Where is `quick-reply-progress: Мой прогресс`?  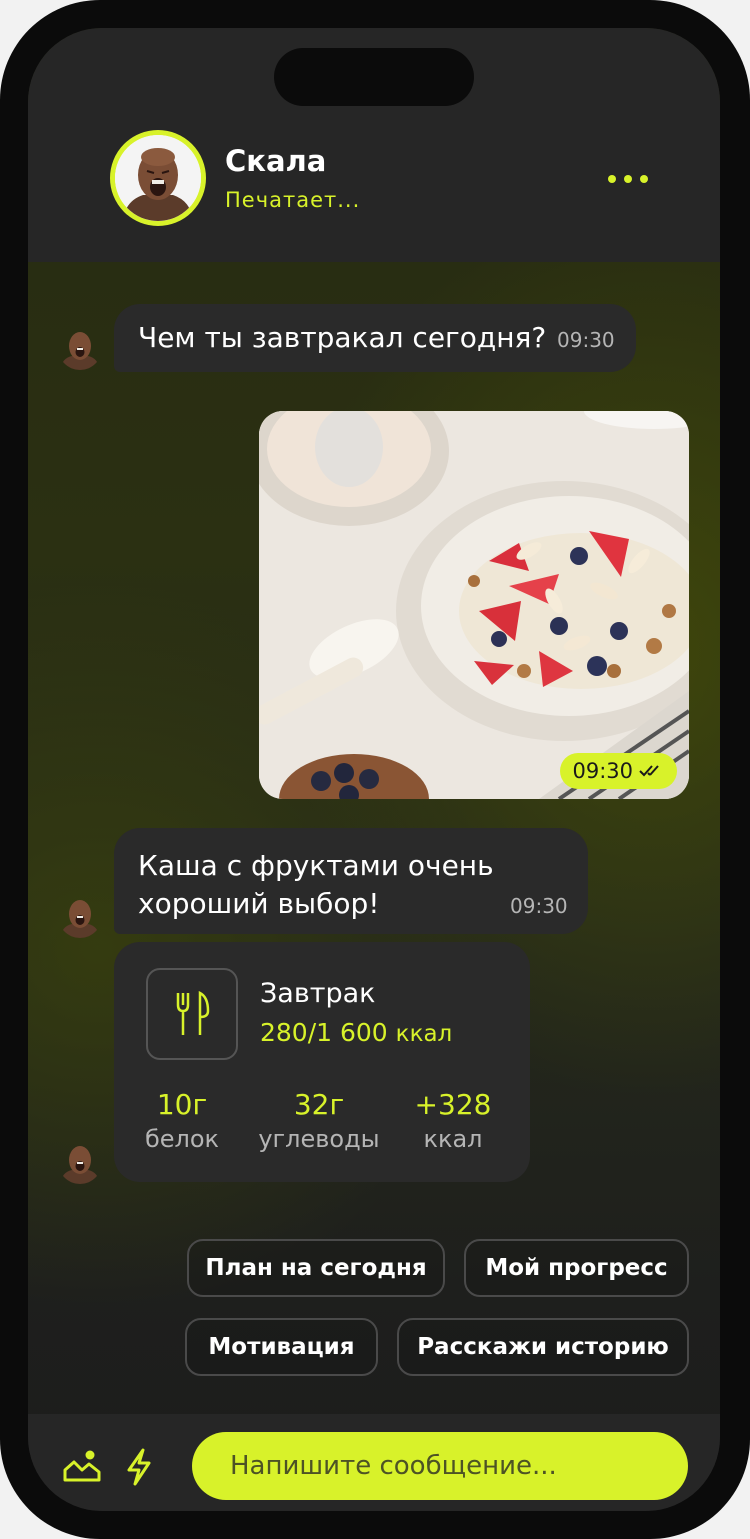
quick-reply-progress: Мой прогресс is located at coordinates (576, 1268).